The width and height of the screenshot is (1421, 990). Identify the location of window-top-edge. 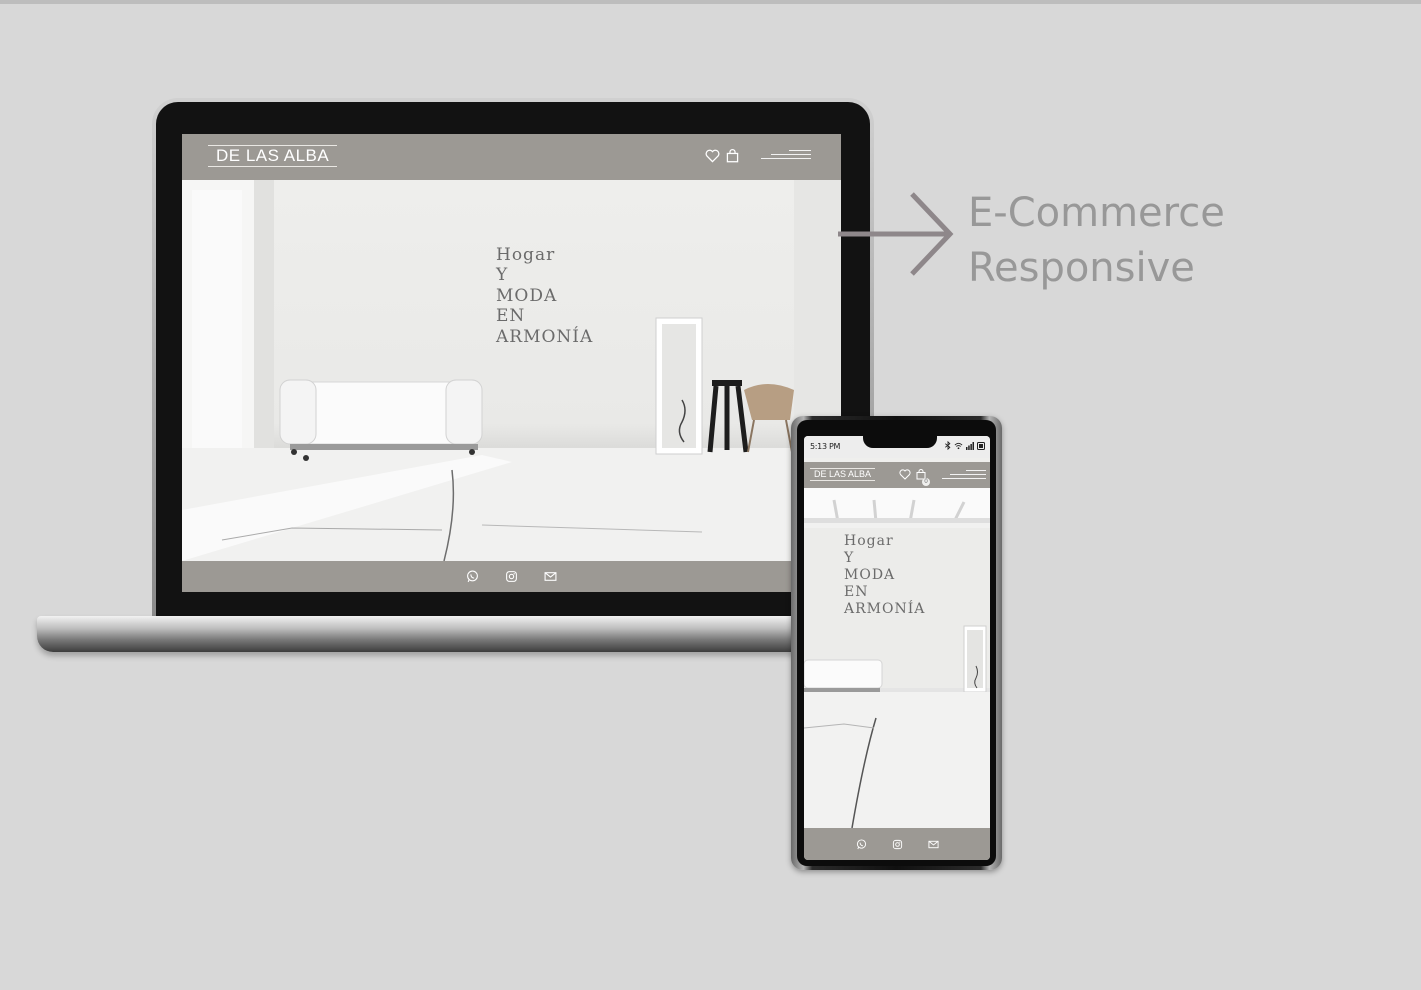
(710, 2).